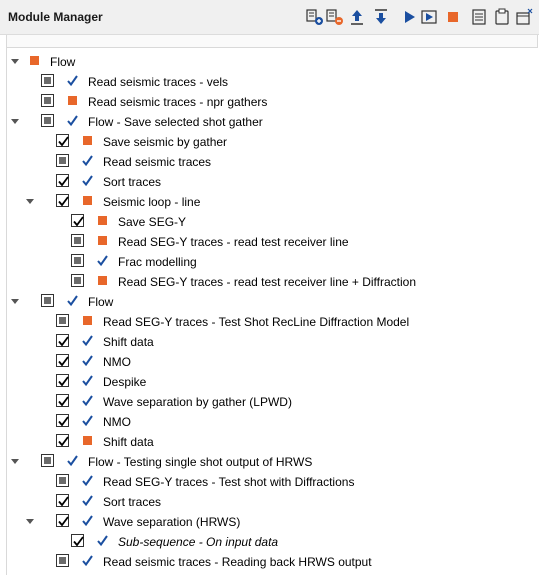 The height and width of the screenshot is (575, 539). What do you see at coordinates (269, 402) in the screenshot?
I see `tree-row: Wave separation by gather (LPWD)` at bounding box center [269, 402].